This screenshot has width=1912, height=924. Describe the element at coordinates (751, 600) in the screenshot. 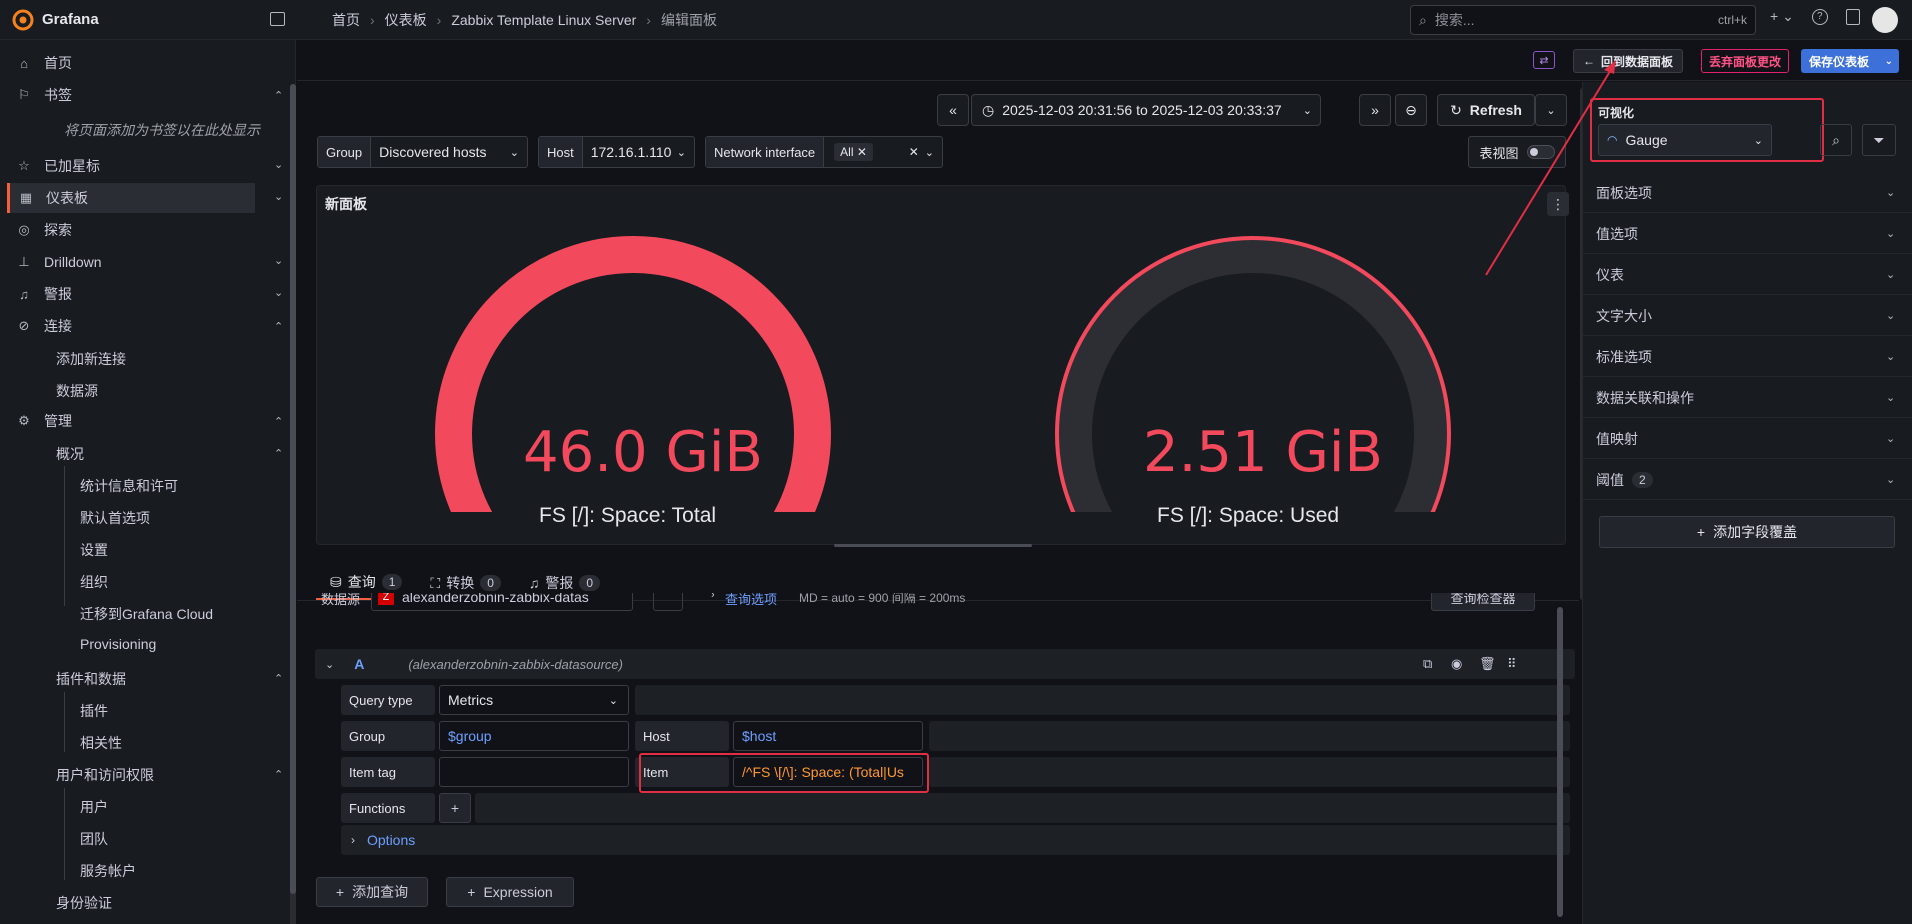

I see `query-options-link: 查询选项` at that location.